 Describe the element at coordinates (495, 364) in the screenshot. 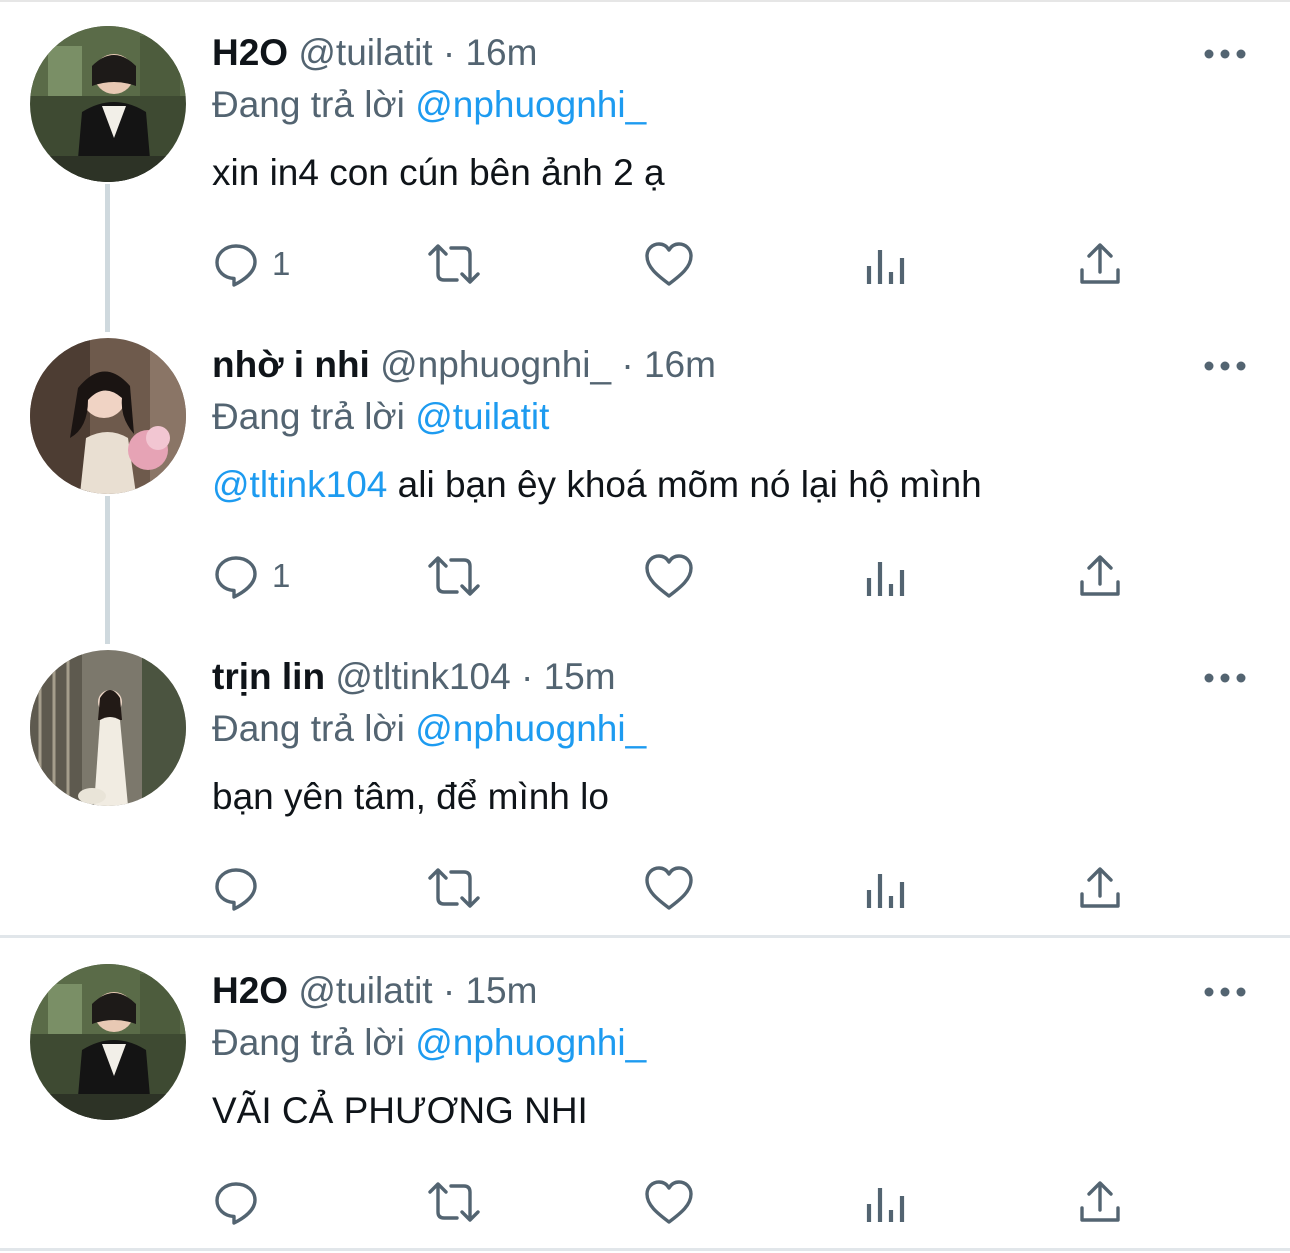

I see `handle: @nphuognhi_` at that location.